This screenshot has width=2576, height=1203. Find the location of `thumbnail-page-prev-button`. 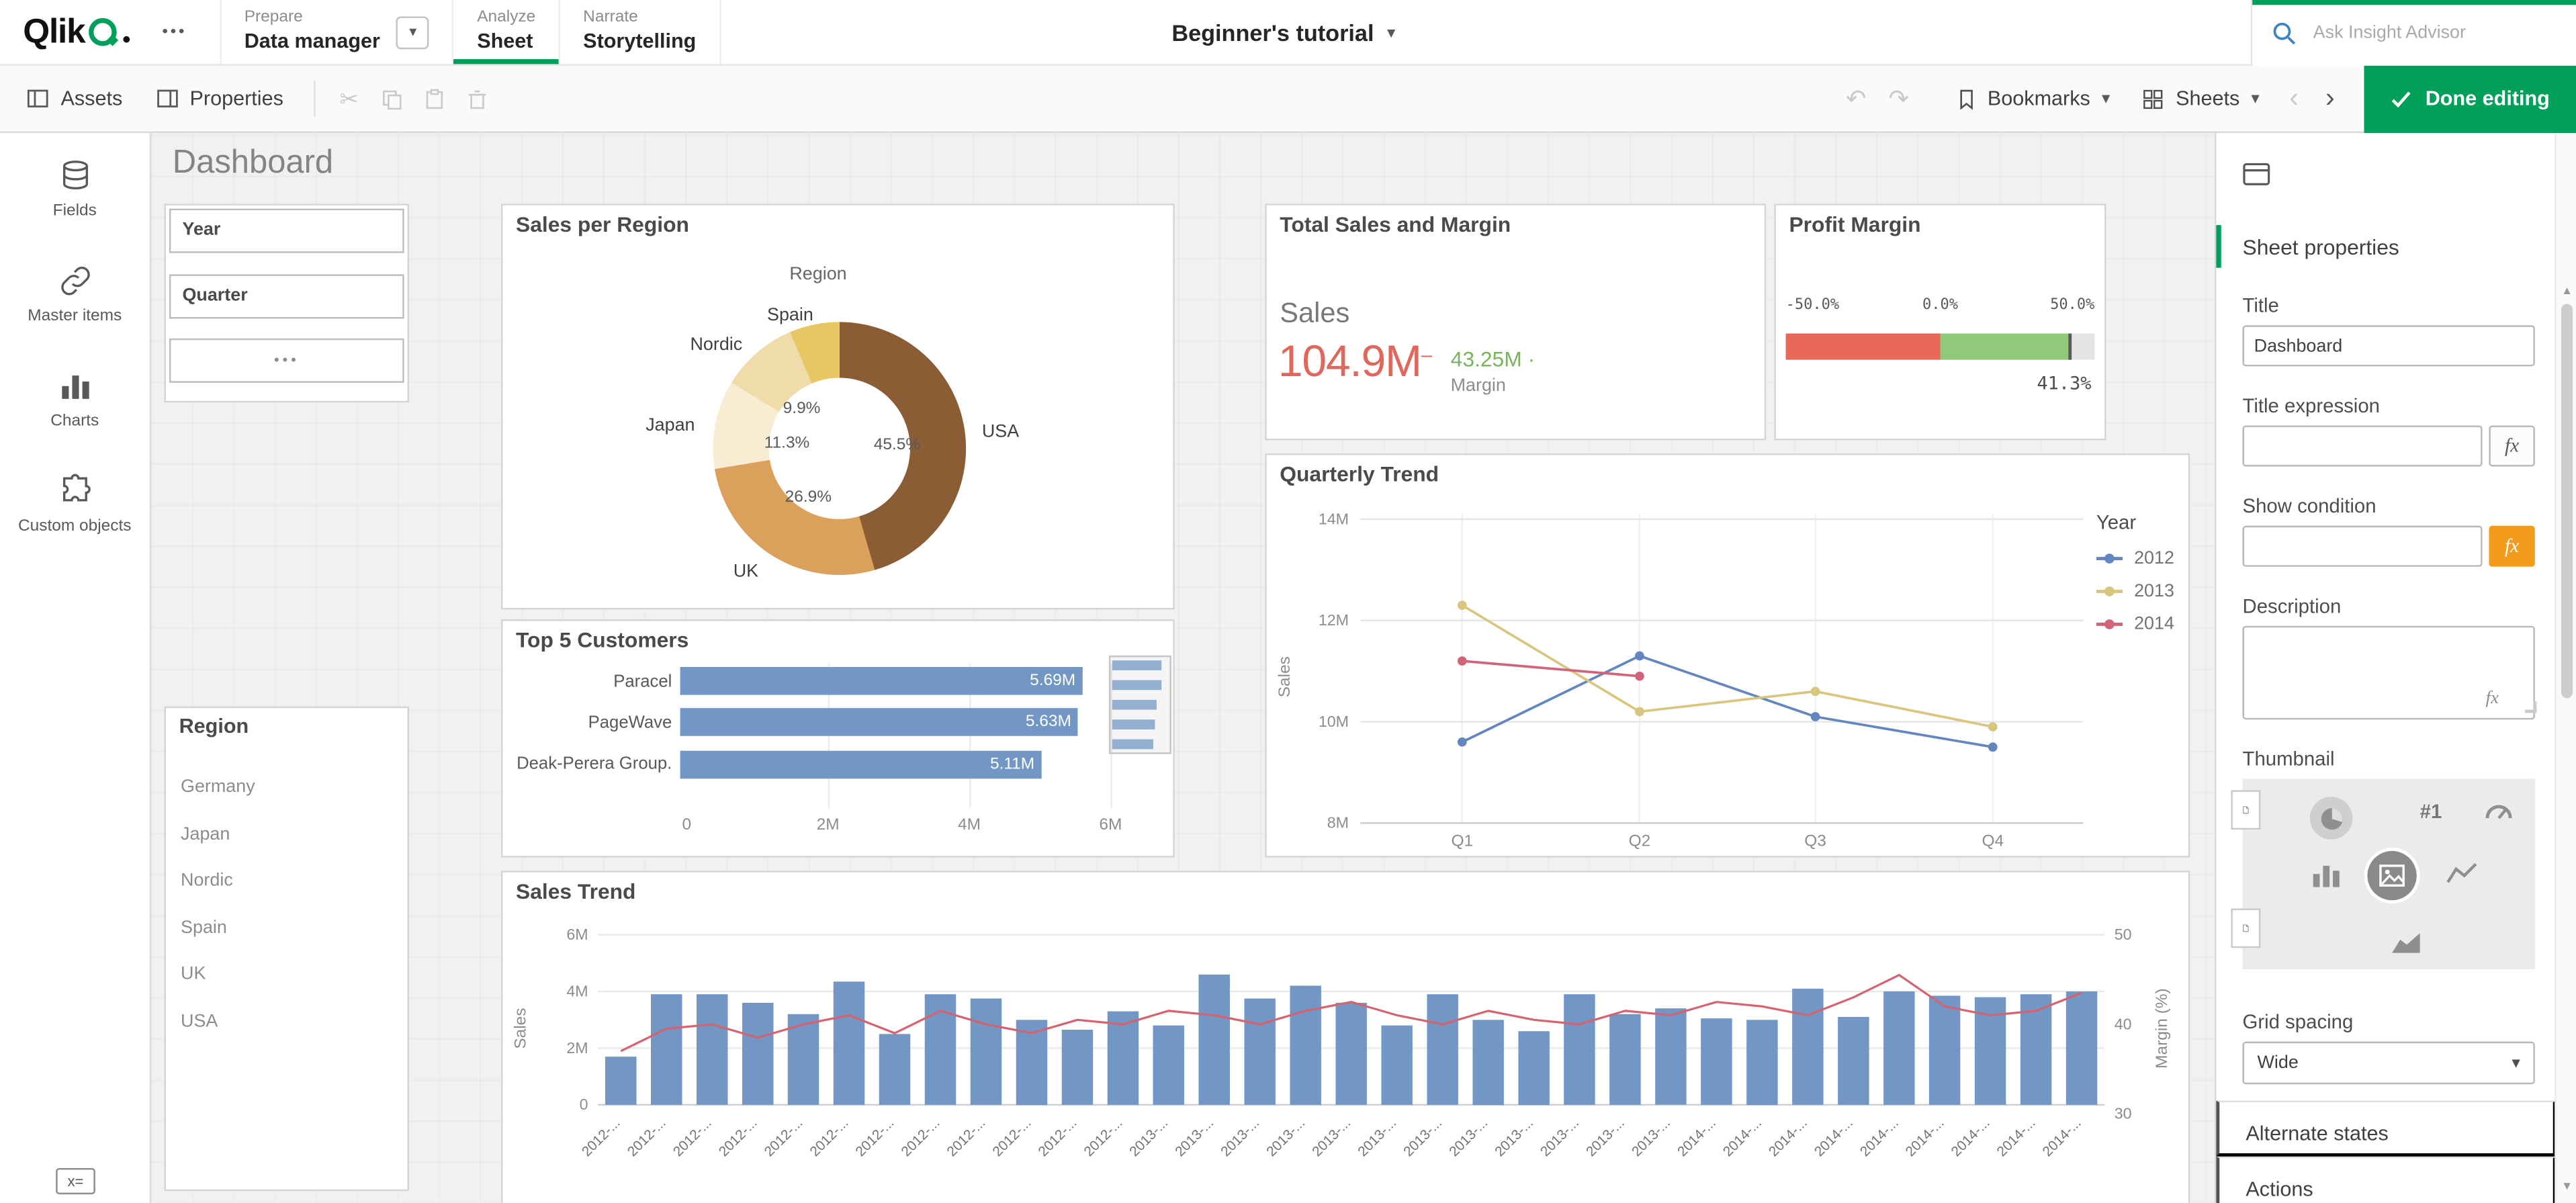

thumbnail-page-prev-button is located at coordinates (2246, 810).